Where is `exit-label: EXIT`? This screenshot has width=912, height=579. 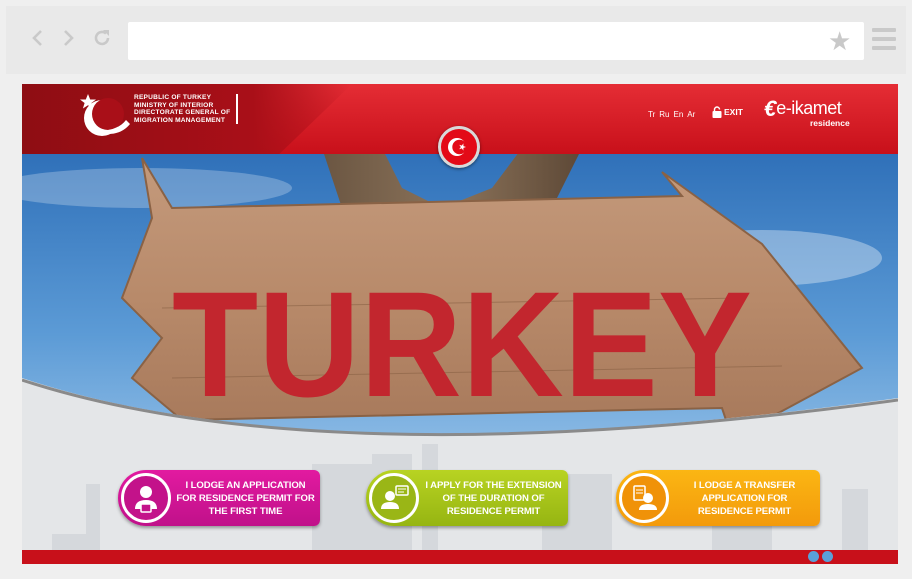
exit-label: EXIT is located at coordinates (733, 112).